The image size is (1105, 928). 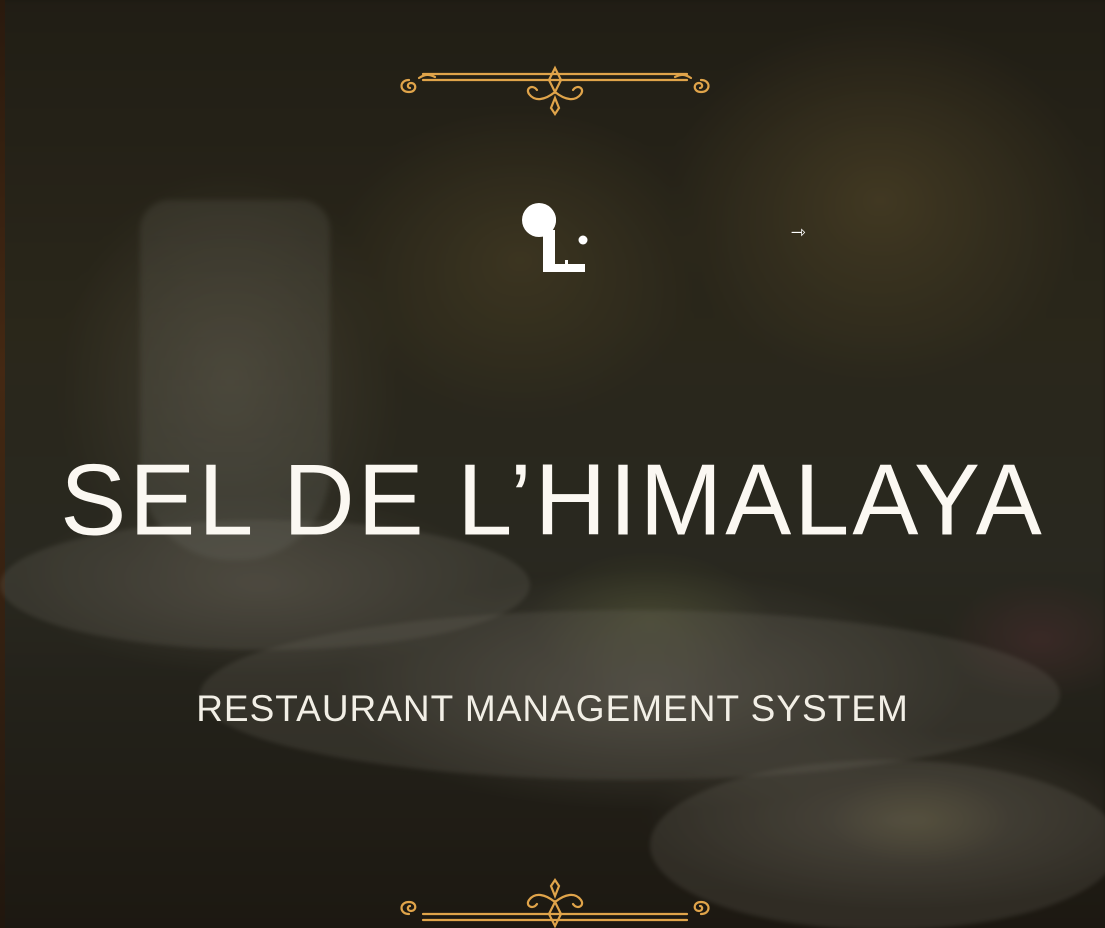 What do you see at coordinates (552, 499) in the screenshot?
I see `restaurant-name-title: SEL DE L’HIMALAYA` at bounding box center [552, 499].